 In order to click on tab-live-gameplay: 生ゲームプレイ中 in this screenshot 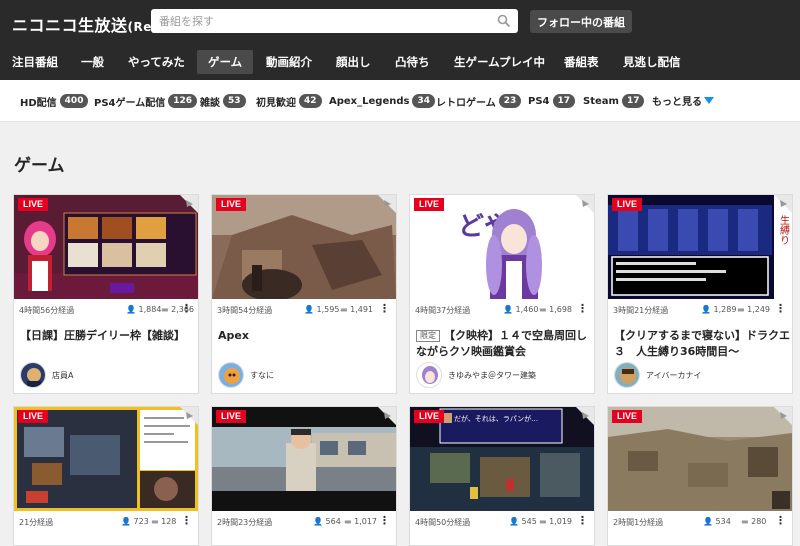, I will do `click(499, 62)`.